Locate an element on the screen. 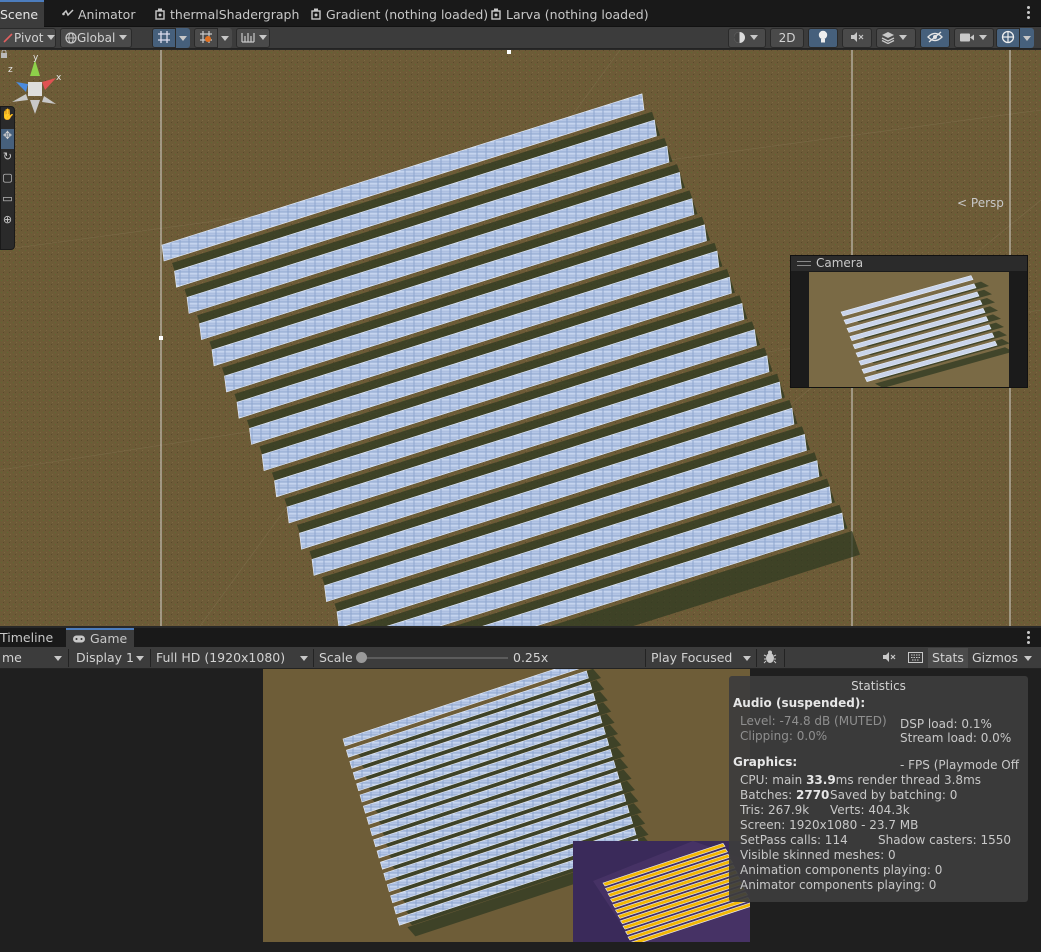  rotate-tool-icon: ↻ is located at coordinates (7, 160).